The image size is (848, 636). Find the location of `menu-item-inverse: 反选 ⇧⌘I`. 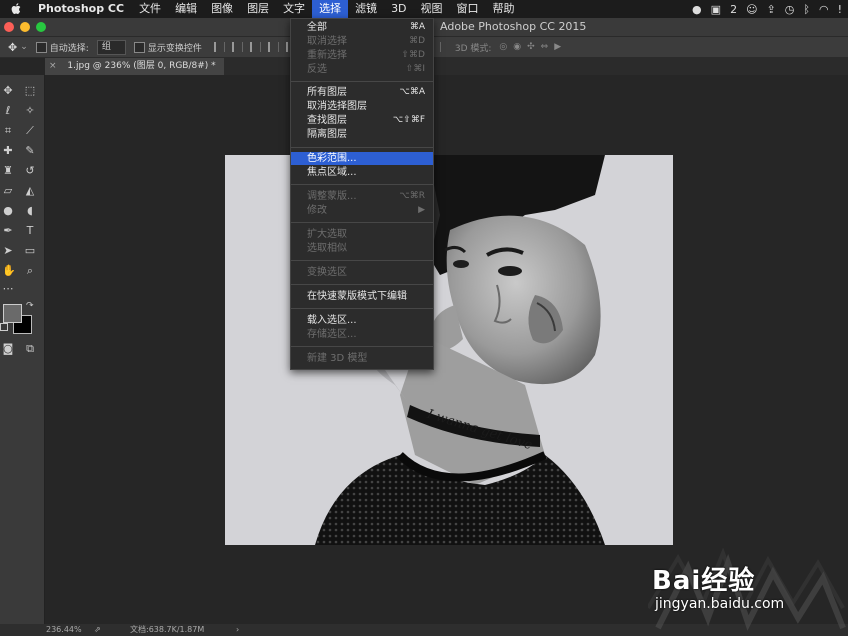

menu-item-inverse: 反选 ⇧⌘I is located at coordinates (362, 69).